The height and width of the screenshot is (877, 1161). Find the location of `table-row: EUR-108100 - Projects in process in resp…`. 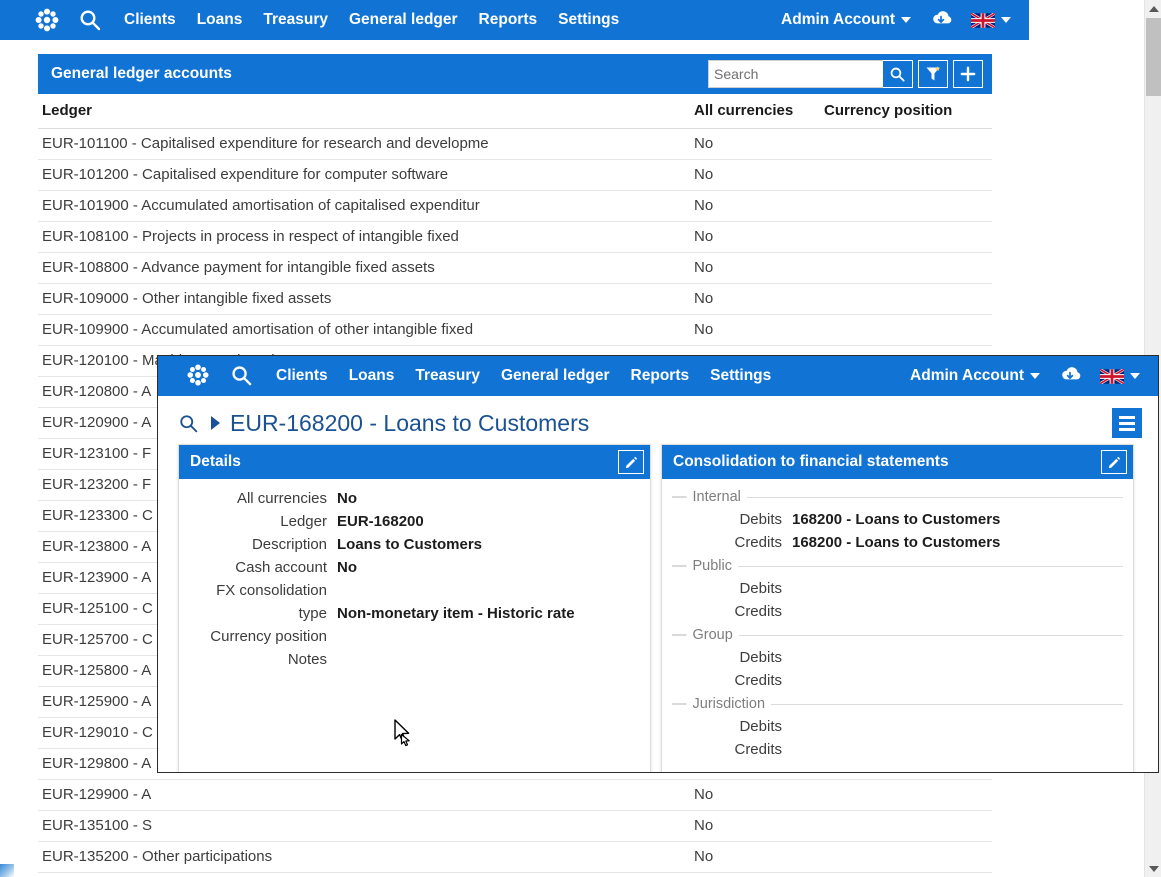

table-row: EUR-108100 - Projects in process in resp… is located at coordinates (515, 237).